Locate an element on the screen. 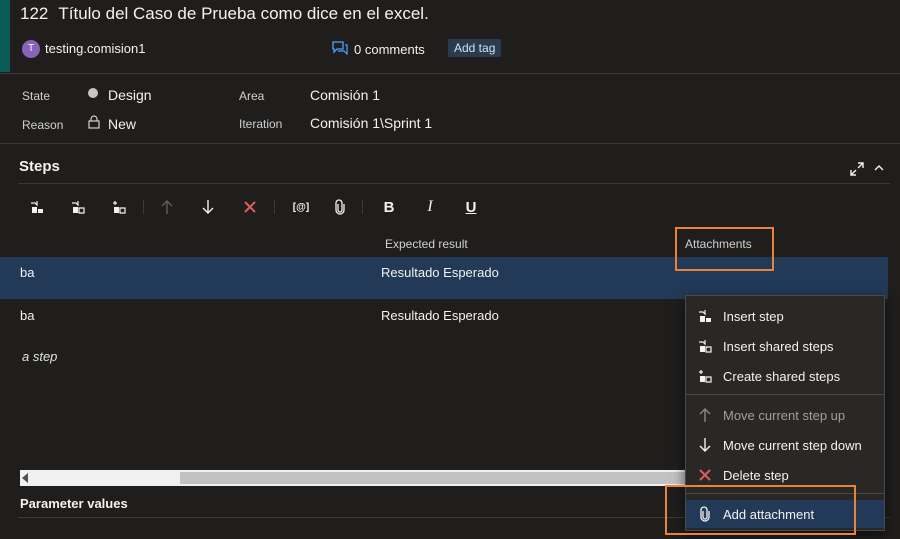 The image size is (900, 539). scrollbar-thumb is located at coordinates (435, 478).